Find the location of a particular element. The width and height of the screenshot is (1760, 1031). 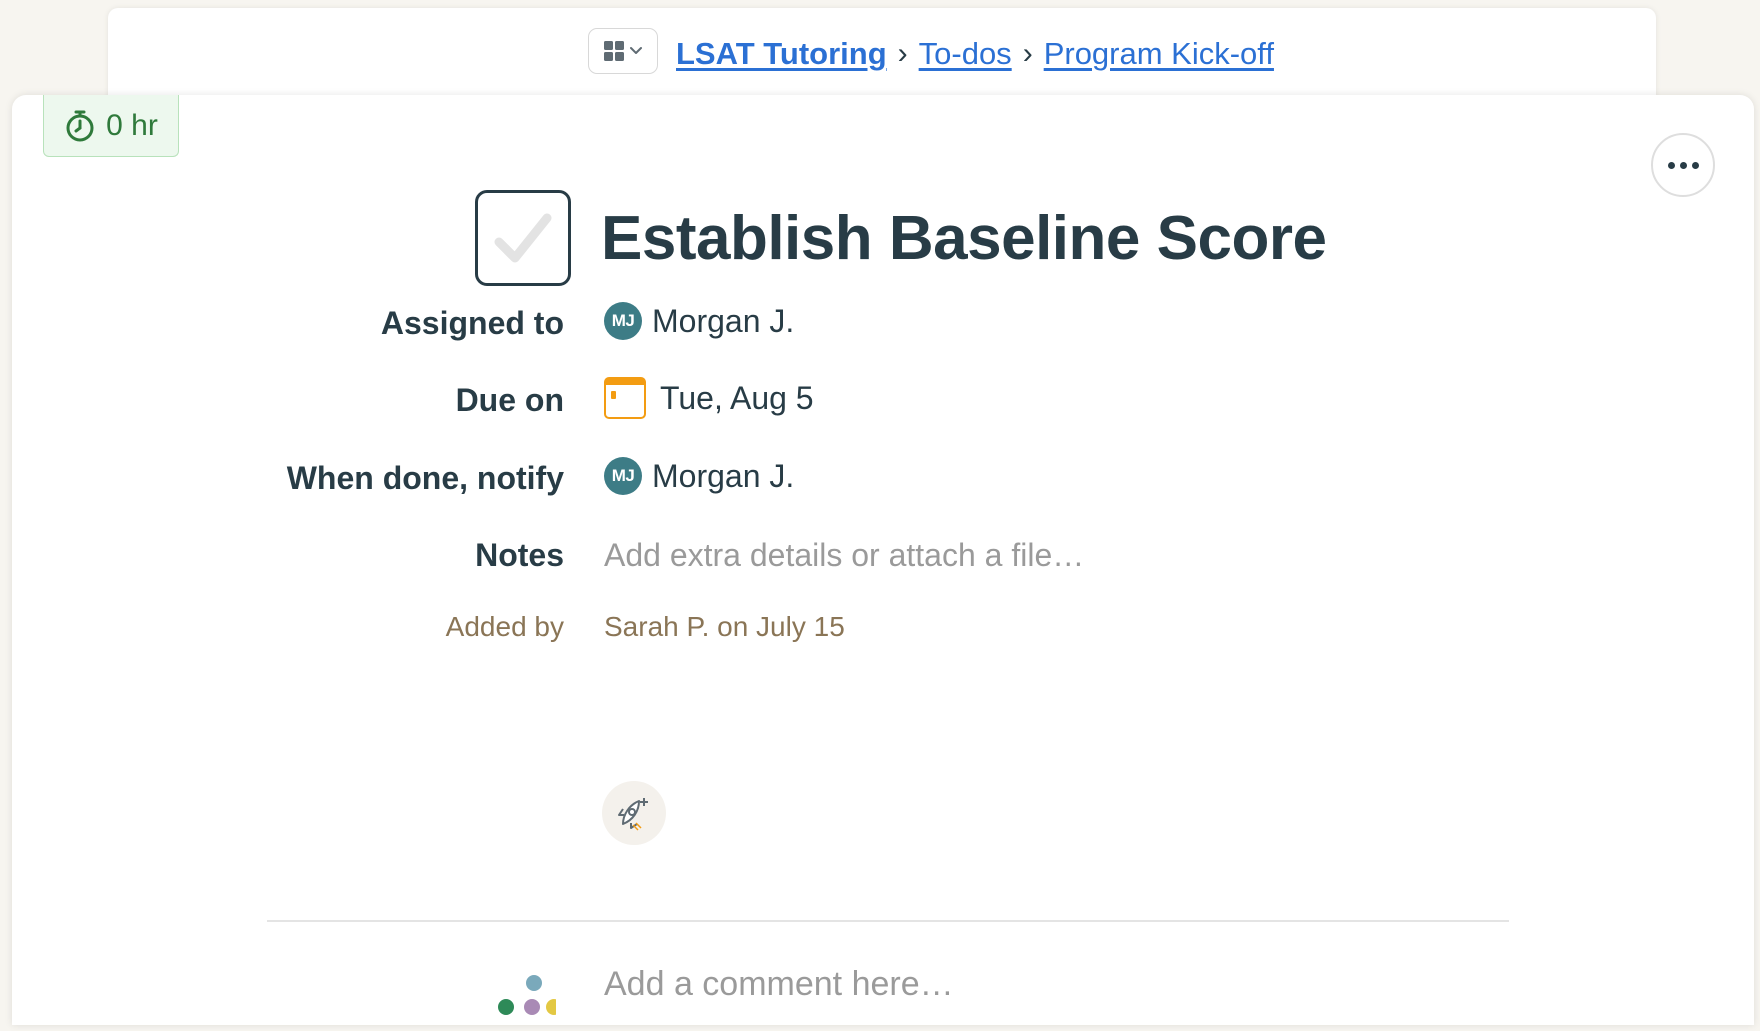

breadcrumb-list-link: Program Kick-off is located at coordinates (1159, 54).